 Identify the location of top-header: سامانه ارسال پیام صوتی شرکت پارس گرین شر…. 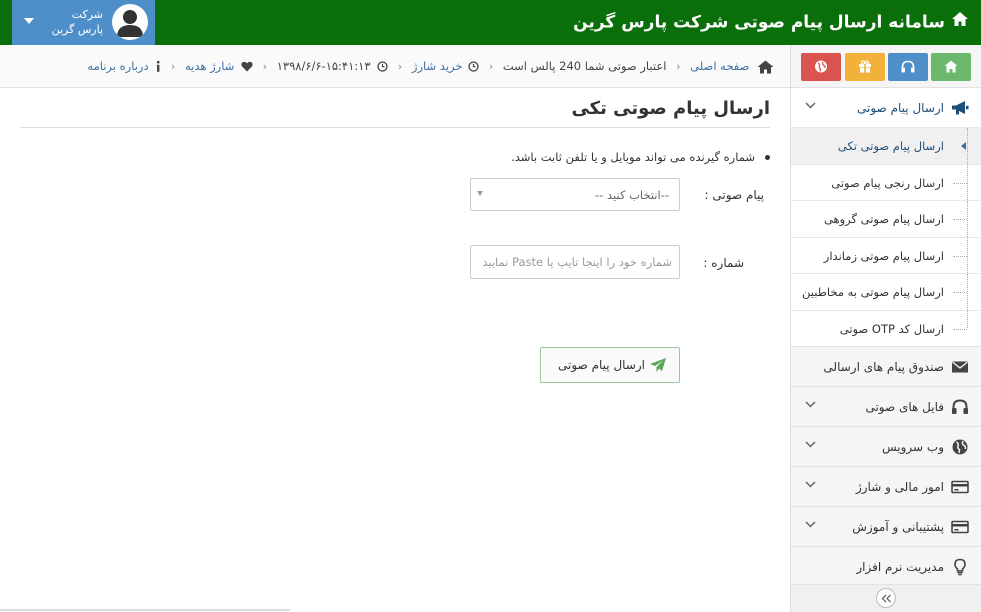
(490, 22).